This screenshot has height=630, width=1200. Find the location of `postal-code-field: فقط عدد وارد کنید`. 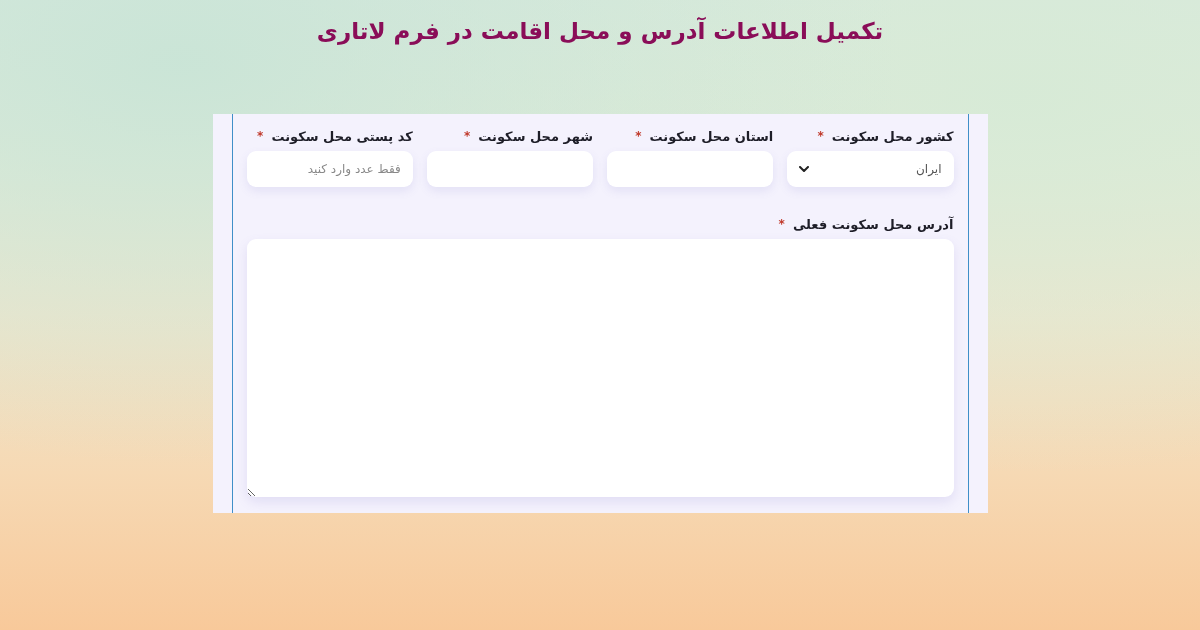

postal-code-field: فقط عدد وارد کنید is located at coordinates (329, 169).